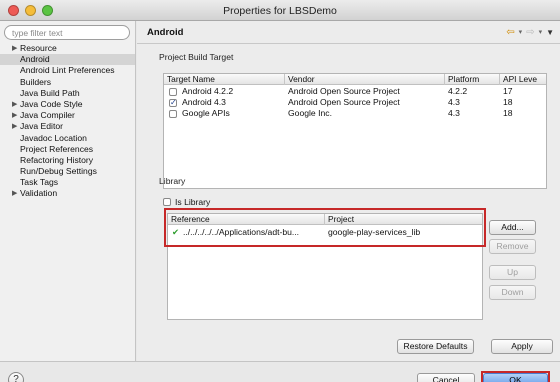  What do you see at coordinates (224, 79) in the screenshot?
I see `column-header-target-name: Target Name` at bounding box center [224, 79].